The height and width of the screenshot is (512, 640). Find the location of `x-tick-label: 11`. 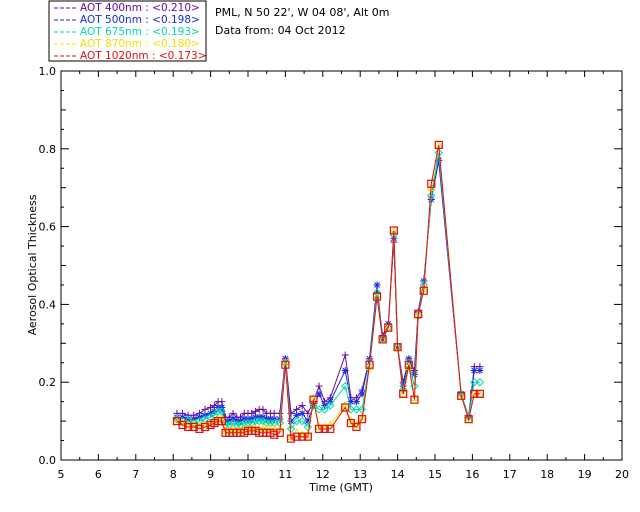

x-tick-label: 11 is located at coordinates (285, 474).